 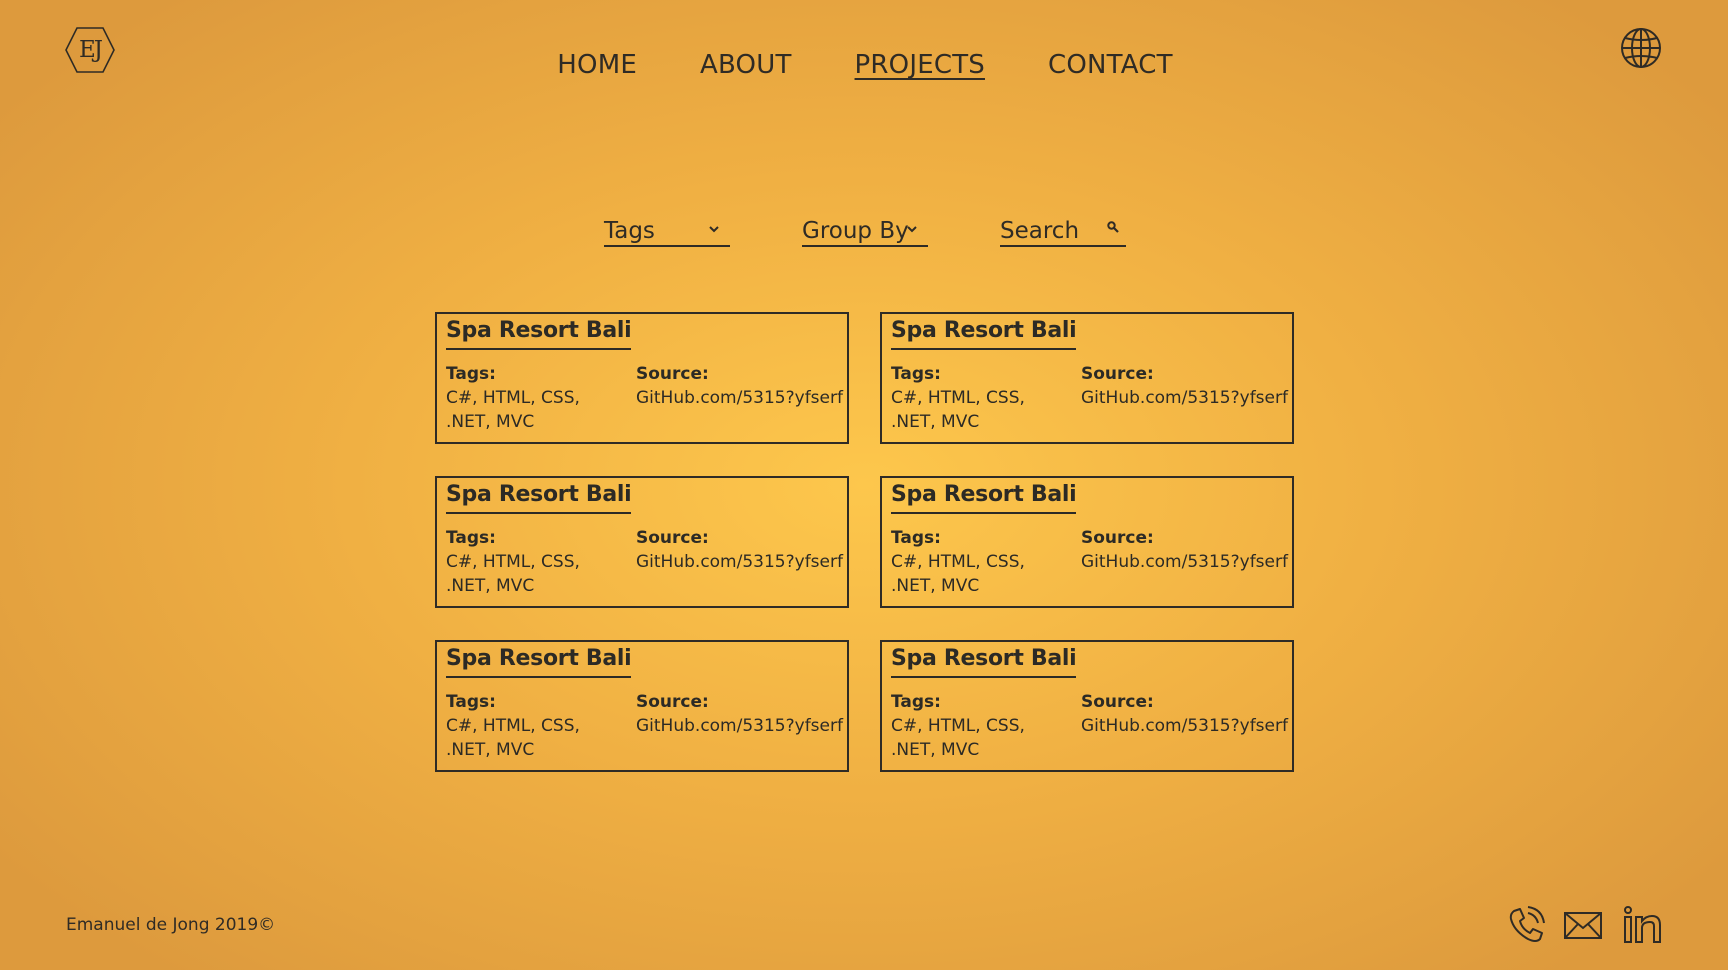 I want to click on search-input: Search, so click(x=1063, y=231).